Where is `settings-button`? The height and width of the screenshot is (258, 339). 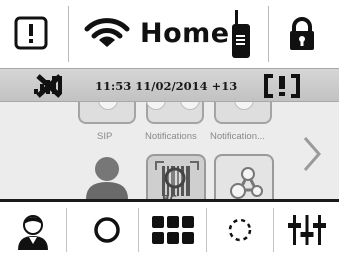
settings-button is located at coordinates (307, 230).